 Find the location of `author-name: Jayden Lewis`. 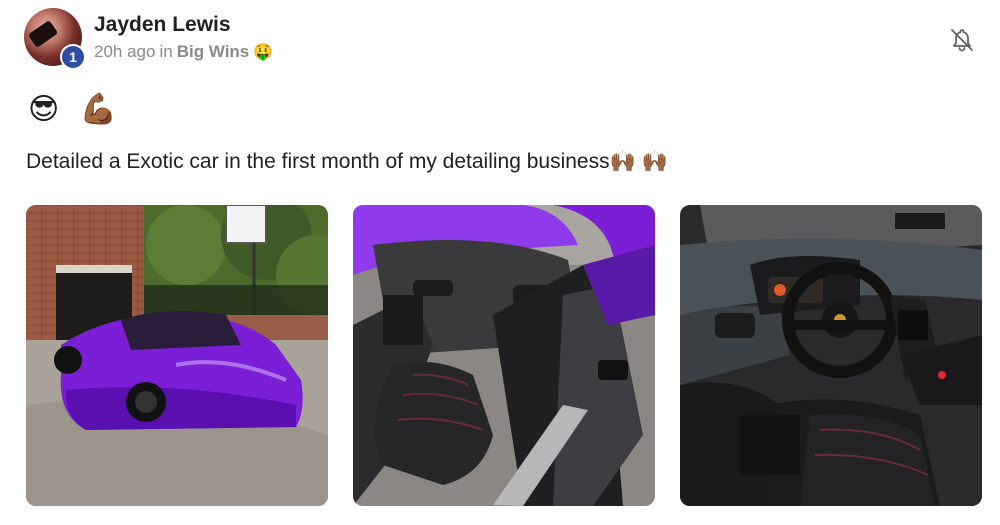

author-name: Jayden Lewis is located at coordinates (183, 25).